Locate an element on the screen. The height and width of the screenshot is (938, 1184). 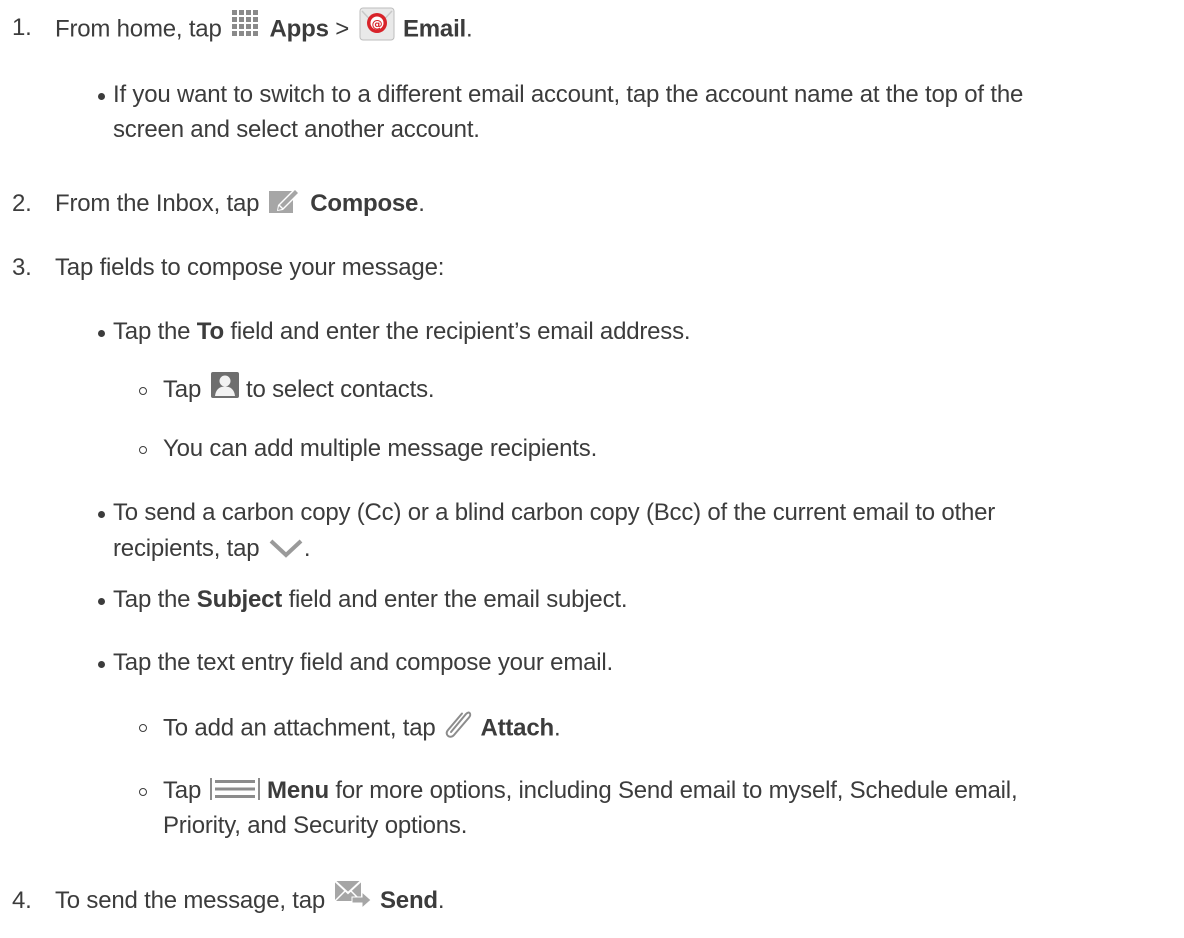
select-contacts-item: Tap to select contacts. is located at coordinates (299, 388).